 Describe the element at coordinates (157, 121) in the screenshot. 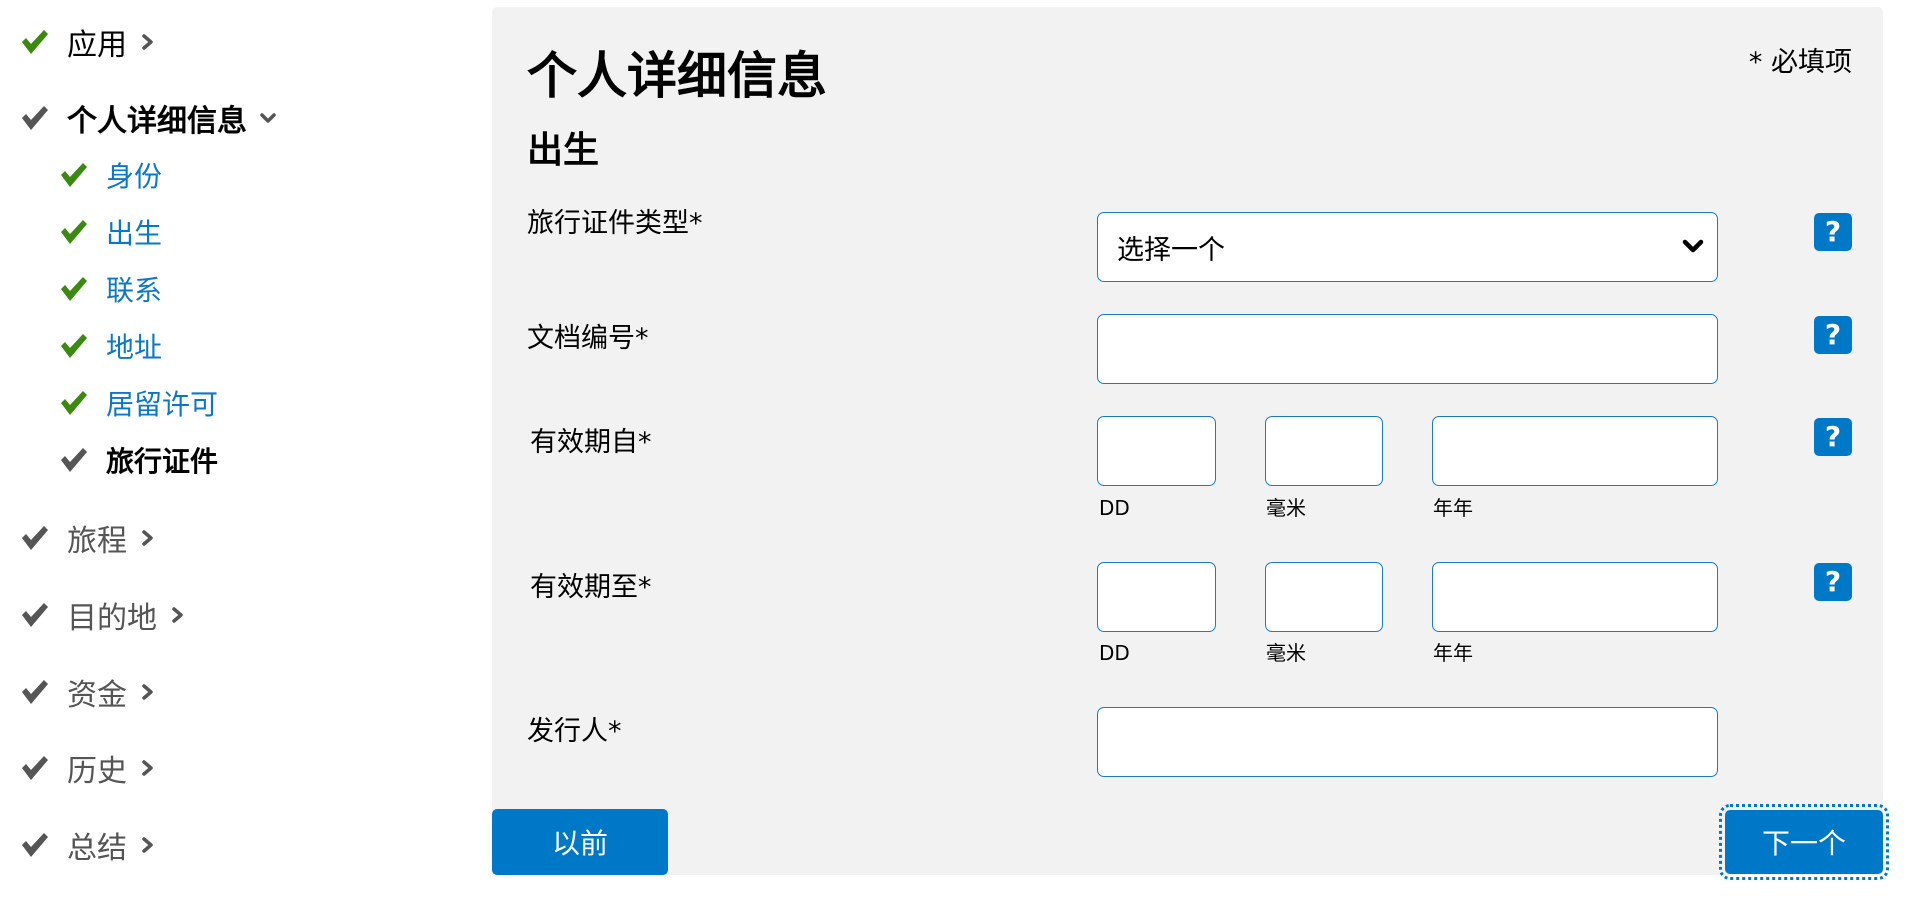

I see `sidebar-item-label: 个人详细信息` at that location.